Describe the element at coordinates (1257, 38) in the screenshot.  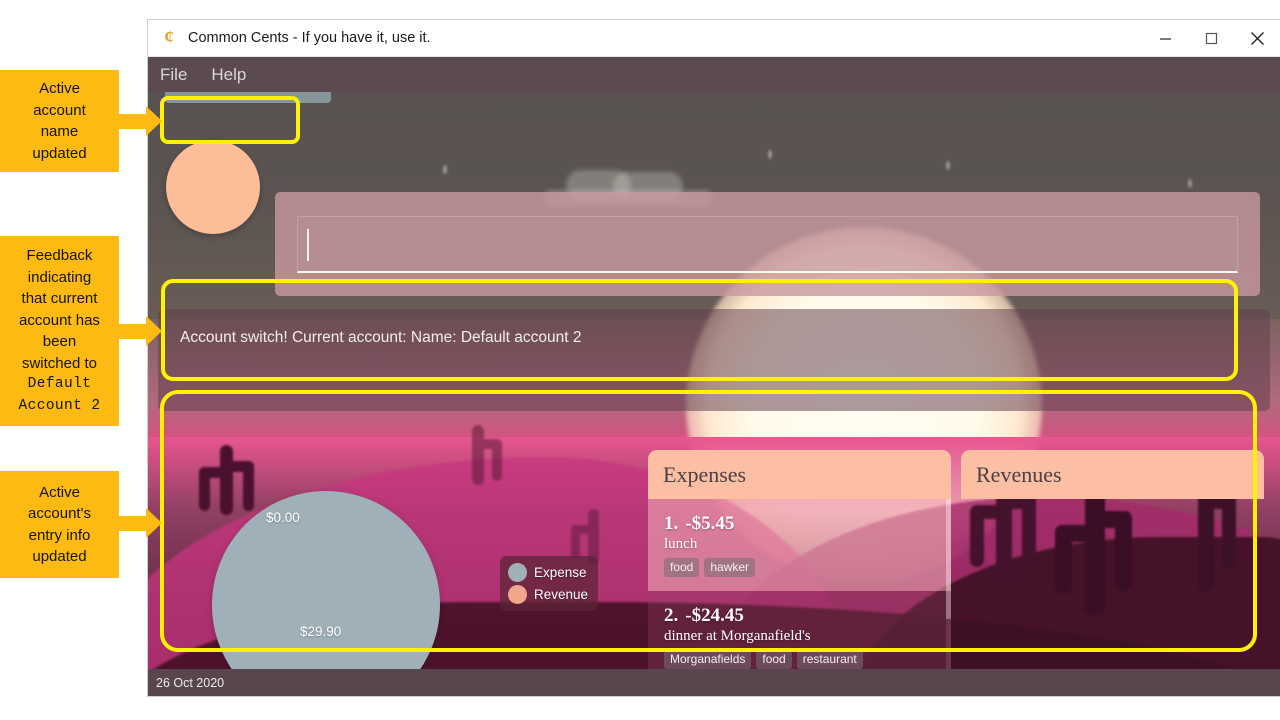
I see `close-icon` at that location.